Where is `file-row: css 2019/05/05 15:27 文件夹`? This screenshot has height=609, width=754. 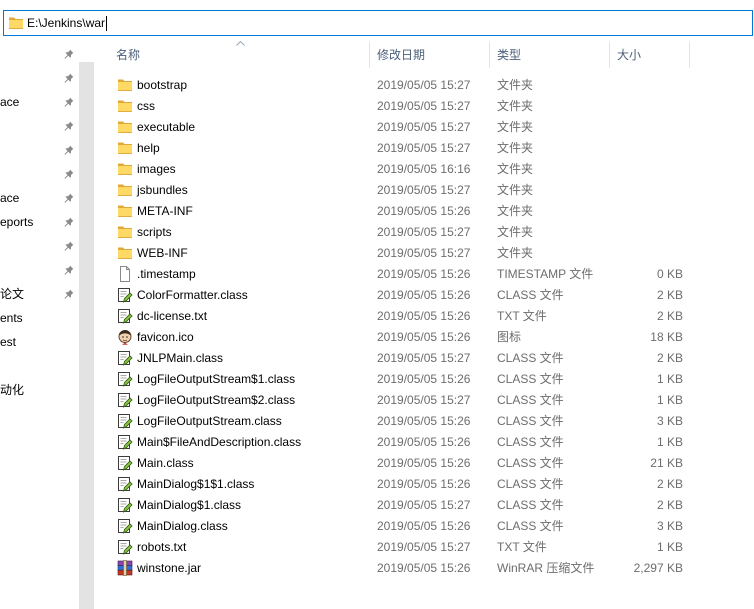 file-row: css 2019/05/05 15:27 文件夹 is located at coordinates (400, 106).